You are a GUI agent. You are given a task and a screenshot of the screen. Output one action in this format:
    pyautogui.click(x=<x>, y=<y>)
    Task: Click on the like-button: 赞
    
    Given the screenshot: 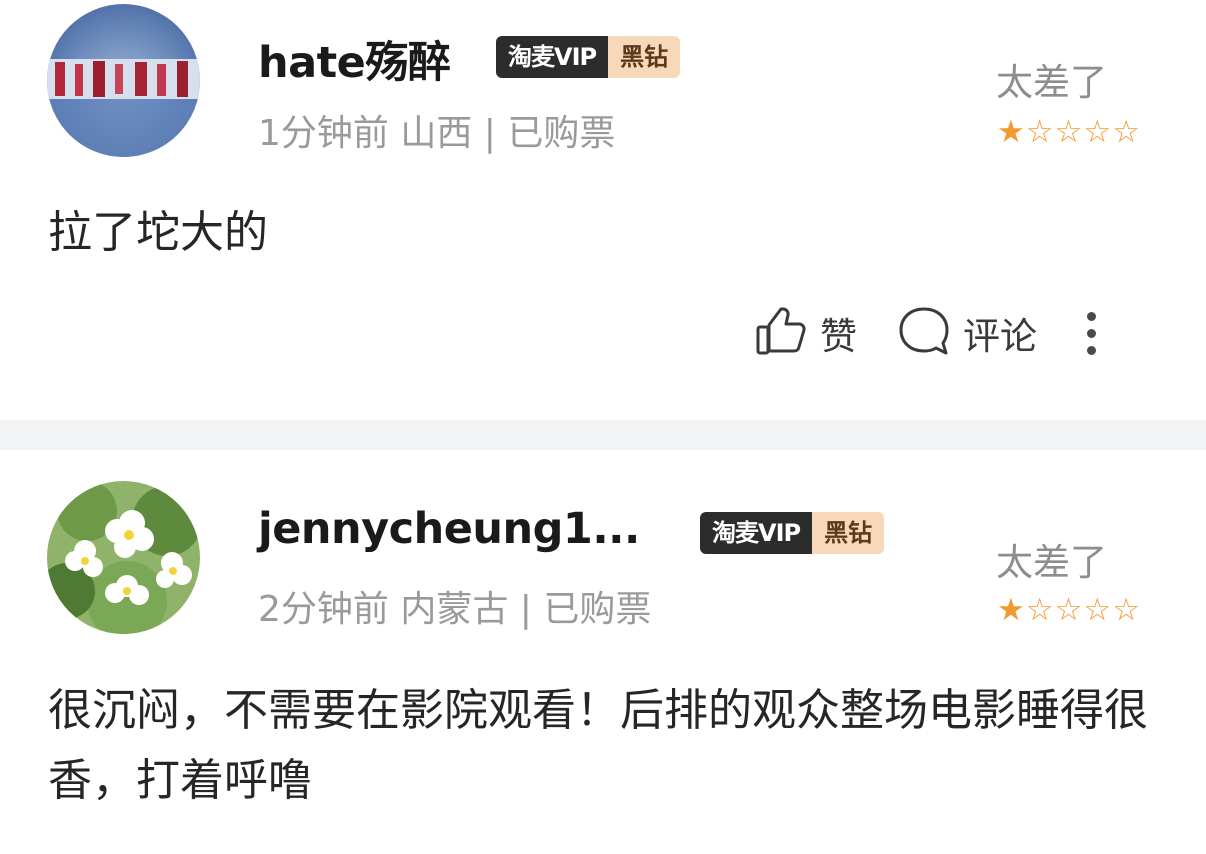 What is the action you would take?
    pyautogui.click(x=805, y=333)
    